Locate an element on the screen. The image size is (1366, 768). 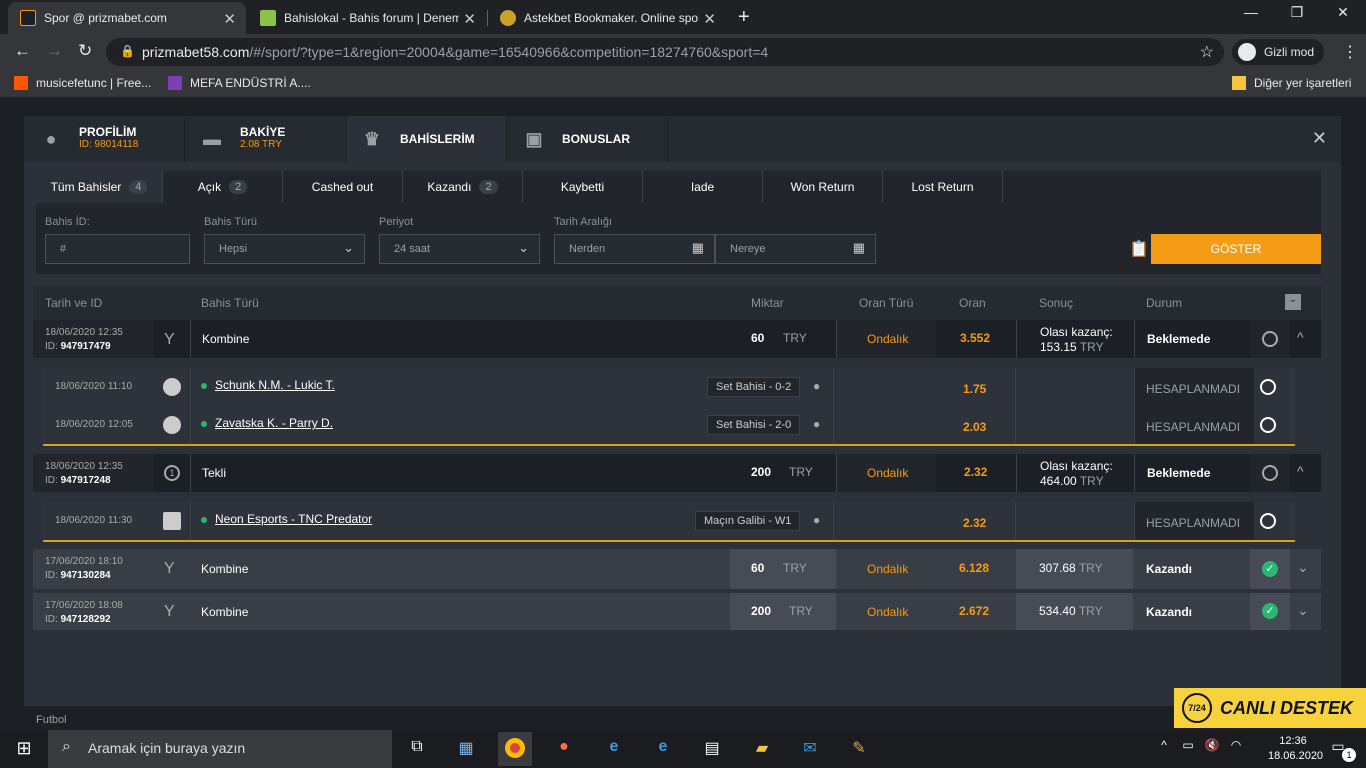
match-link: Neon Esports - TNC Predator is located at coordinates (293, 519).